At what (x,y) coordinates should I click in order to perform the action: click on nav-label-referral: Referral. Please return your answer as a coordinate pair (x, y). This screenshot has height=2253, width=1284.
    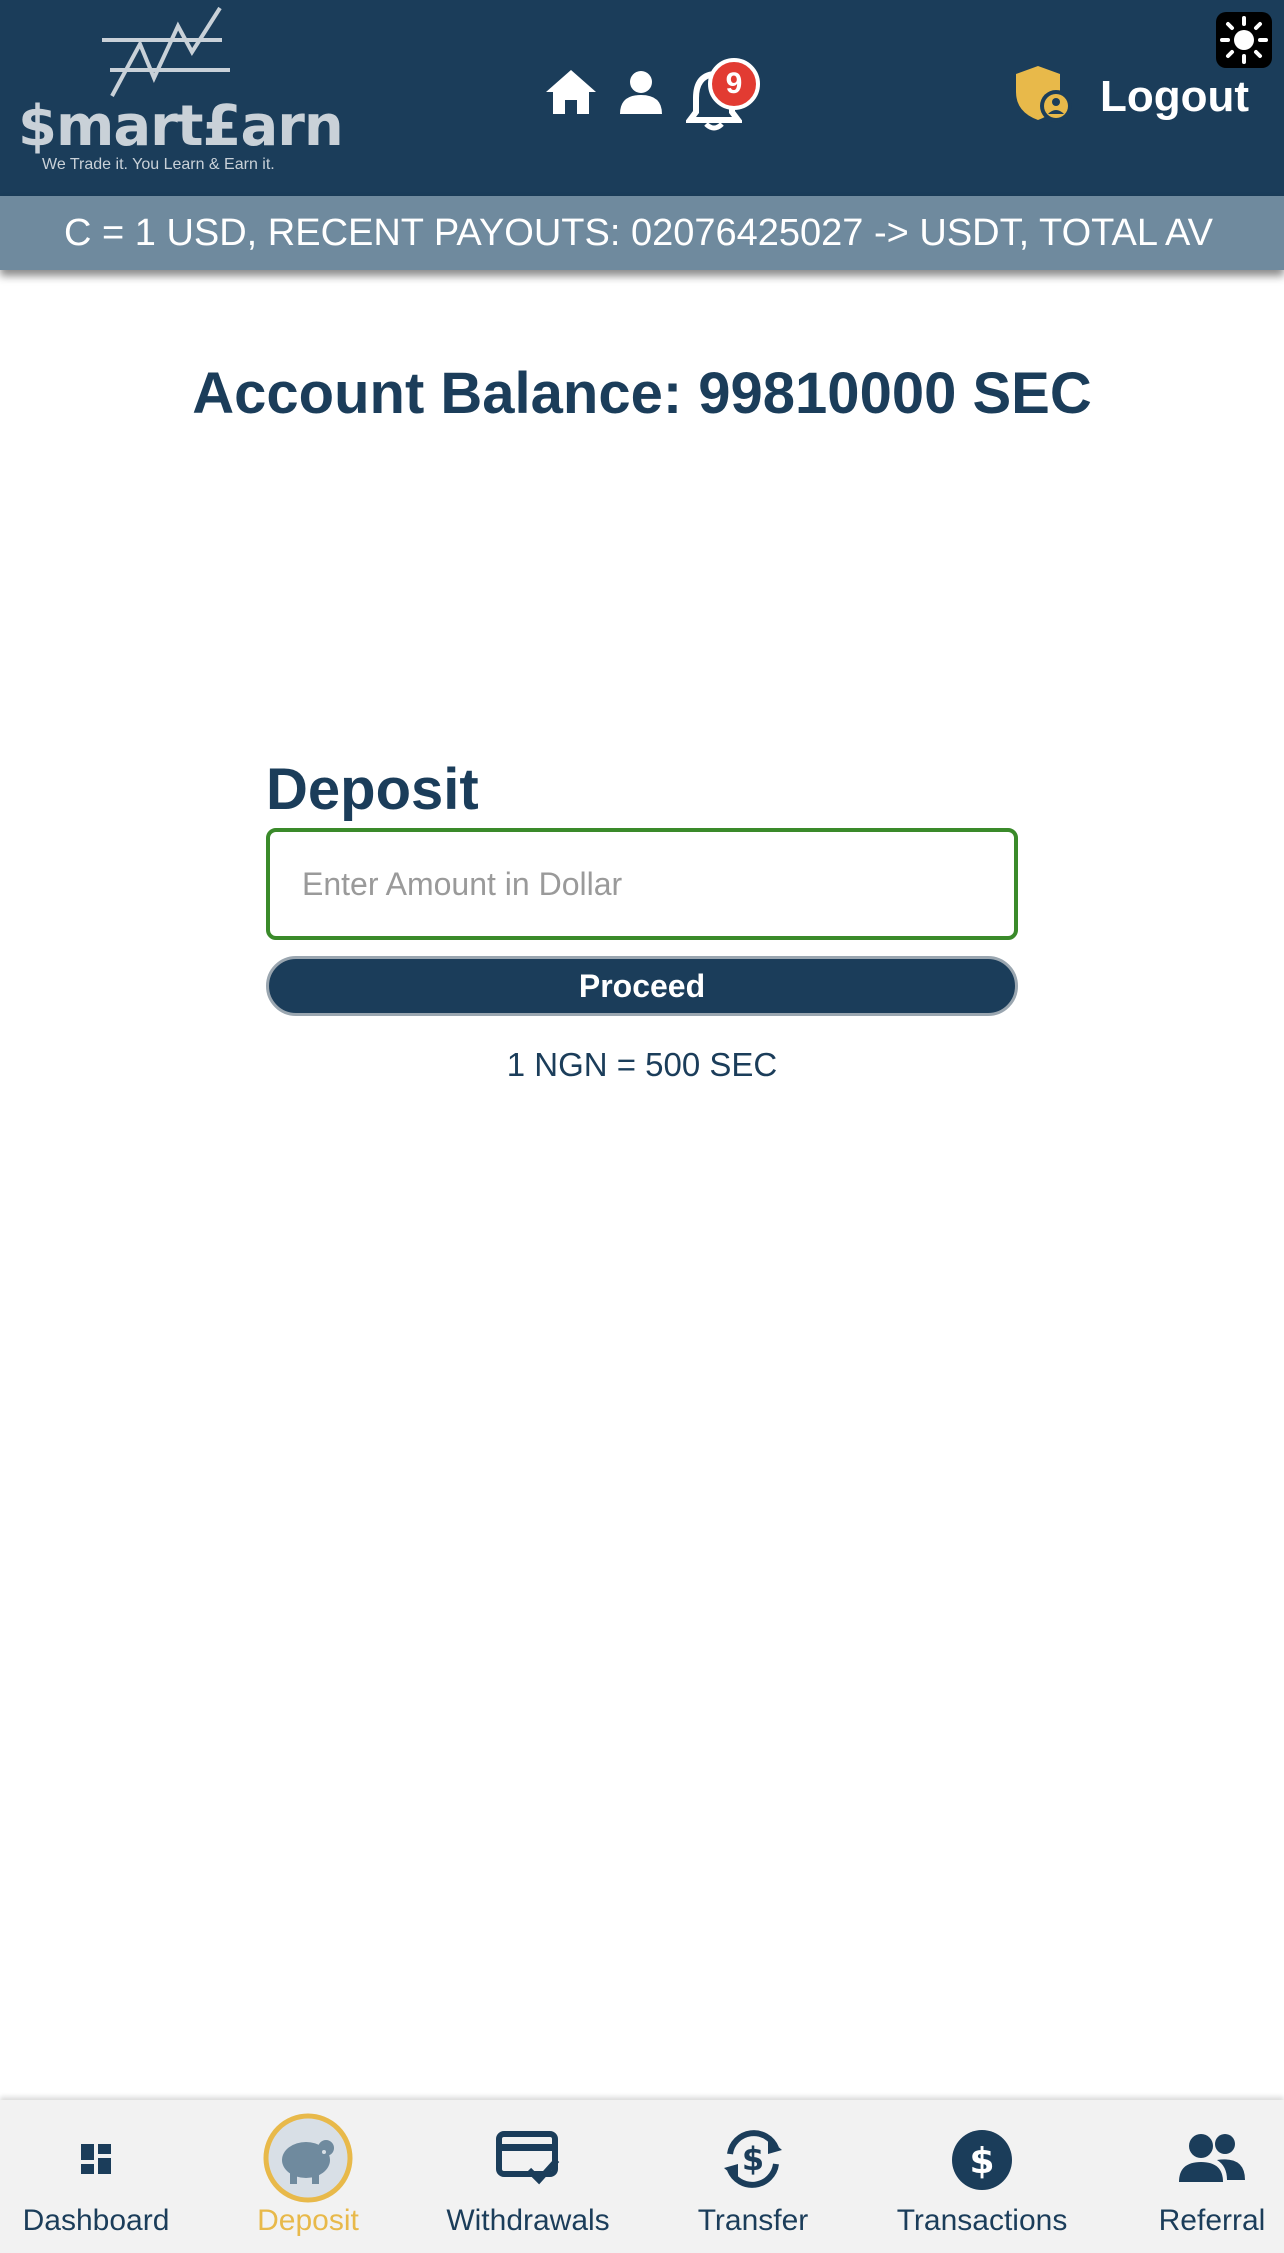
    Looking at the image, I should click on (1212, 2220).